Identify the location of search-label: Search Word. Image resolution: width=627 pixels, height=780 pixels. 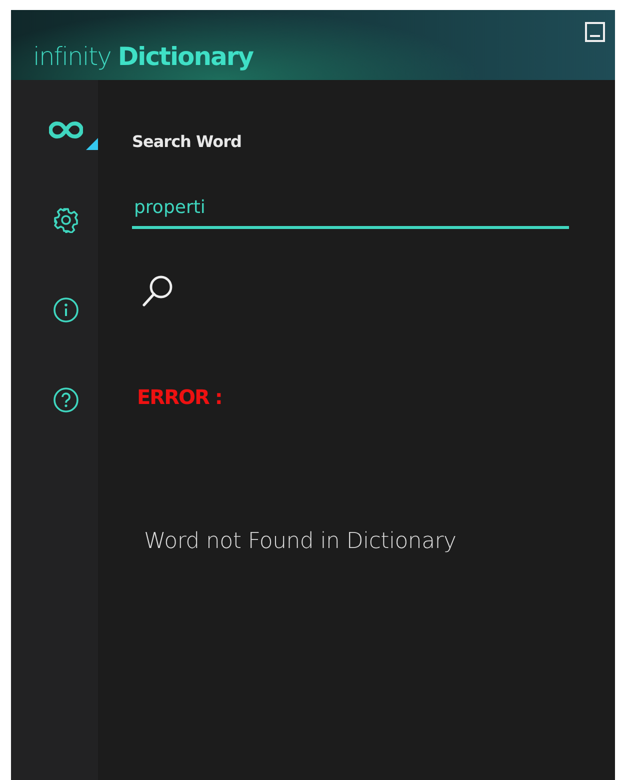
(187, 141).